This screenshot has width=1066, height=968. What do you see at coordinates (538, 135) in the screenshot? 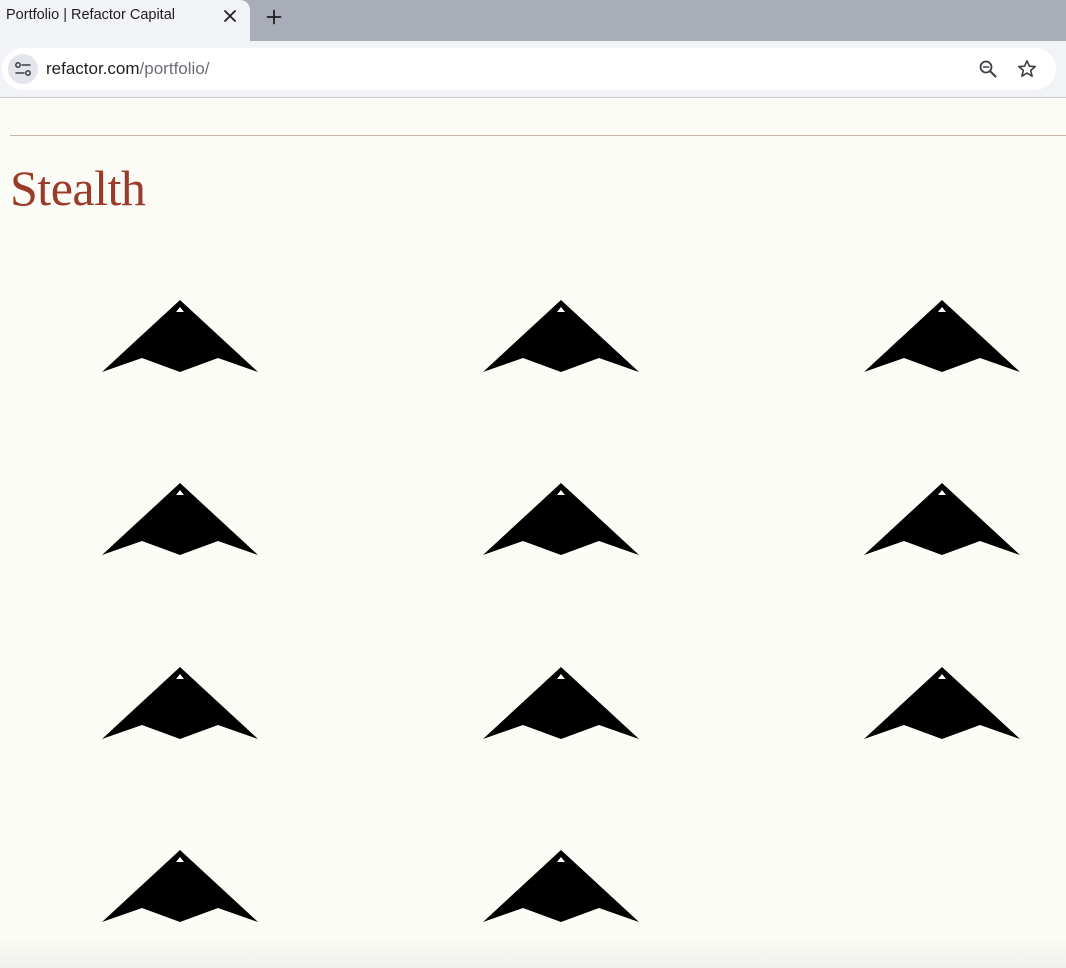
I see `section-divider` at bounding box center [538, 135].